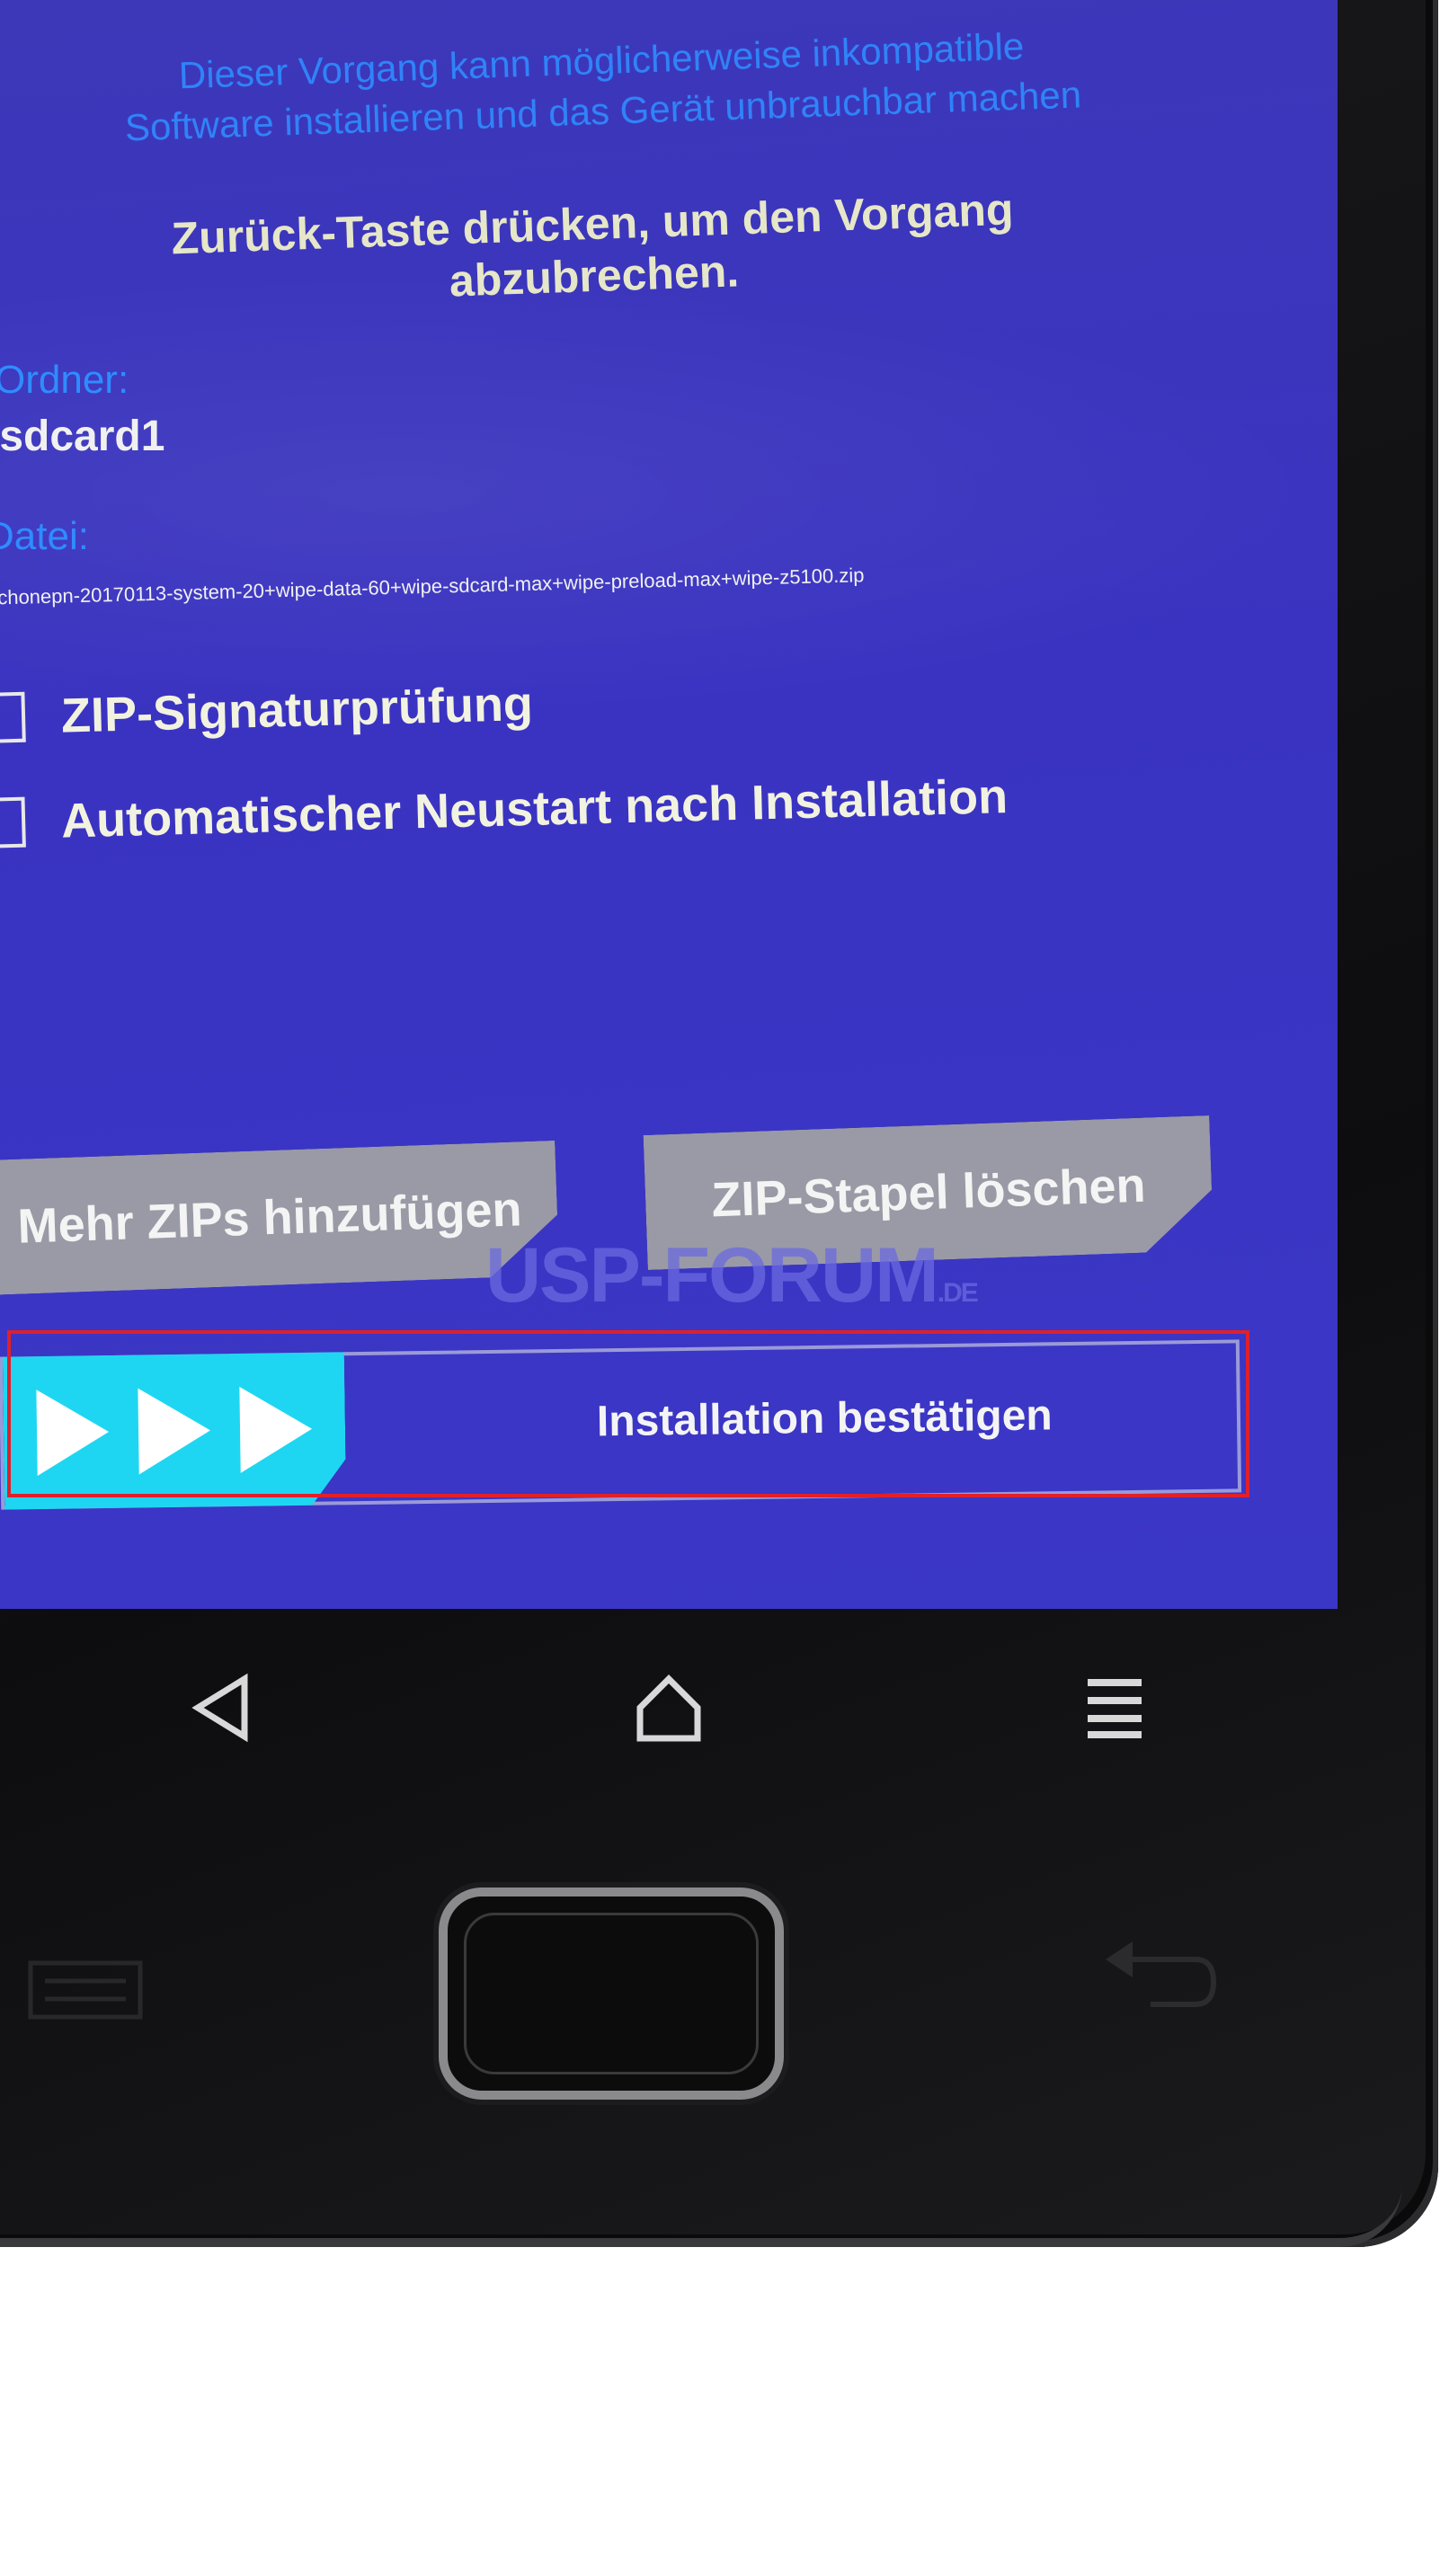 Image resolution: width=1449 pixels, height=2576 pixels. I want to click on home-key-inner, so click(611, 1993).